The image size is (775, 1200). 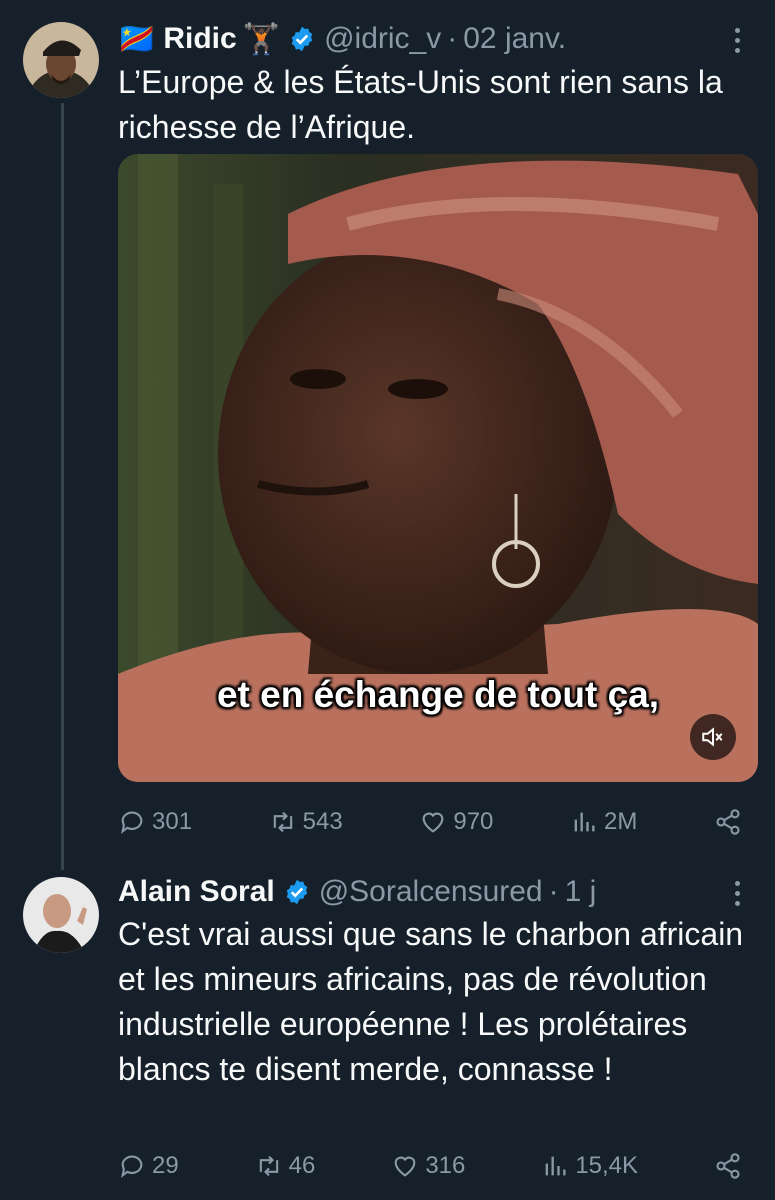 I want to click on tweet-actions: 29 46 316 15,4K, so click(x=430, y=1166).